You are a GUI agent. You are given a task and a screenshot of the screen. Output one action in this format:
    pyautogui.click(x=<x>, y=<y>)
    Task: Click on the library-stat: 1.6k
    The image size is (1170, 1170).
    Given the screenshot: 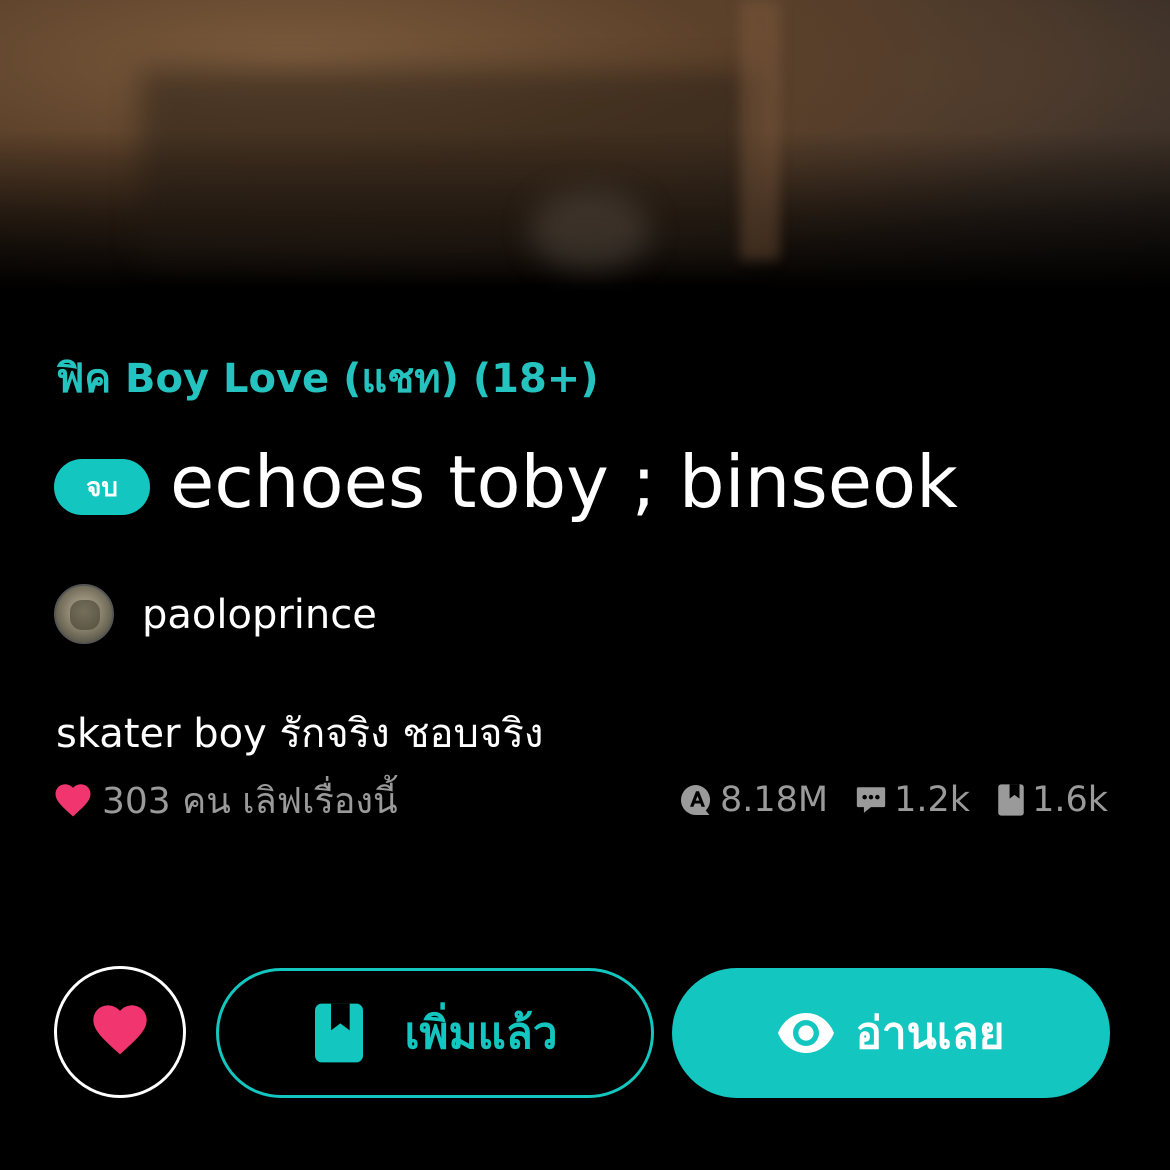 What is the action you would take?
    pyautogui.click(x=1052, y=800)
    